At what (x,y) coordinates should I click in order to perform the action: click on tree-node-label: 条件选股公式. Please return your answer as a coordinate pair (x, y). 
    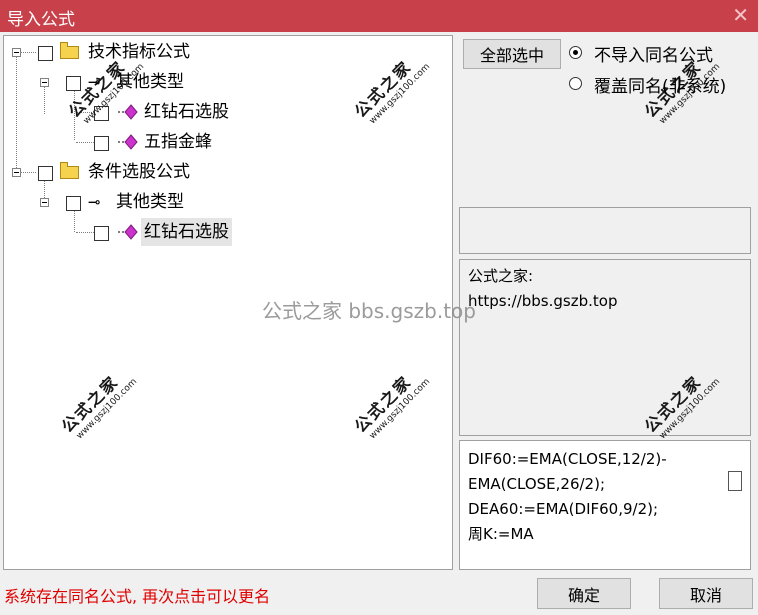
    Looking at the image, I should click on (139, 172).